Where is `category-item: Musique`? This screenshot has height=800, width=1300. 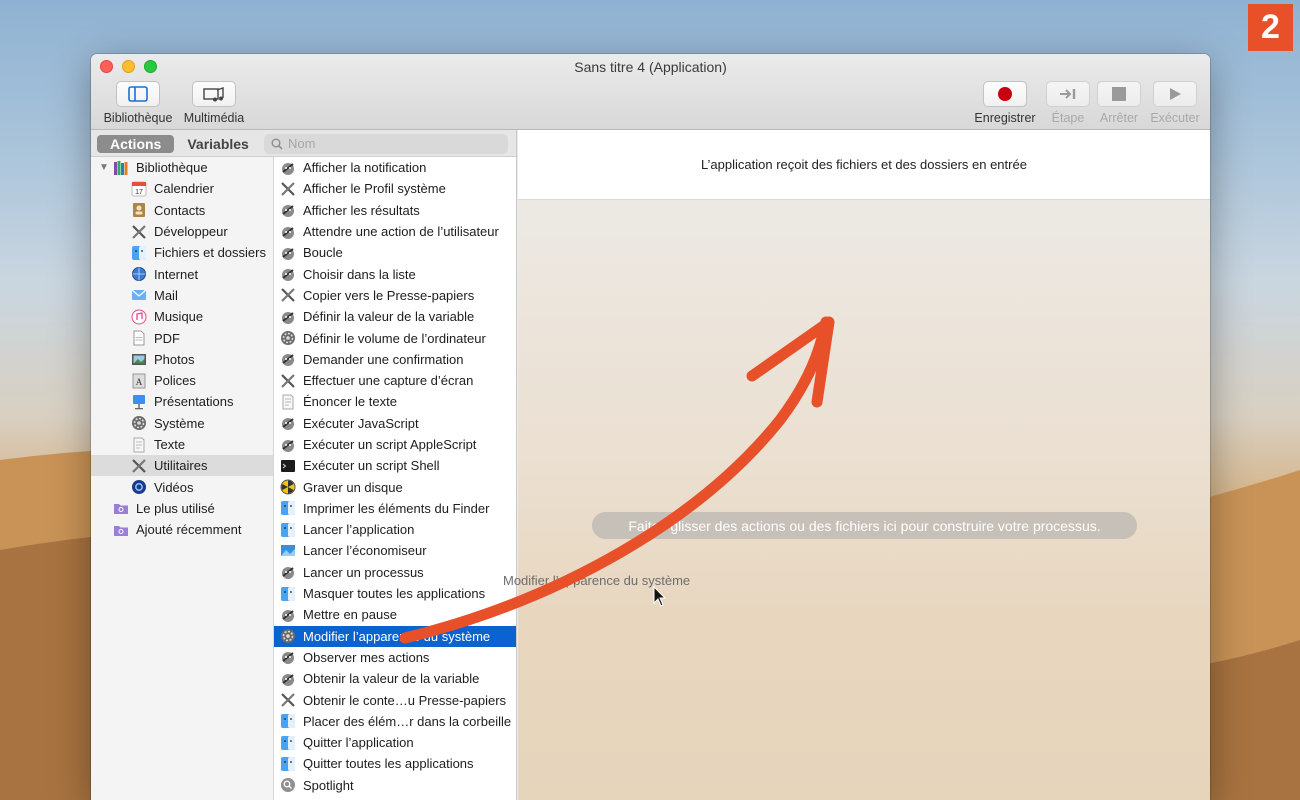 category-item: Musique is located at coordinates (182, 316).